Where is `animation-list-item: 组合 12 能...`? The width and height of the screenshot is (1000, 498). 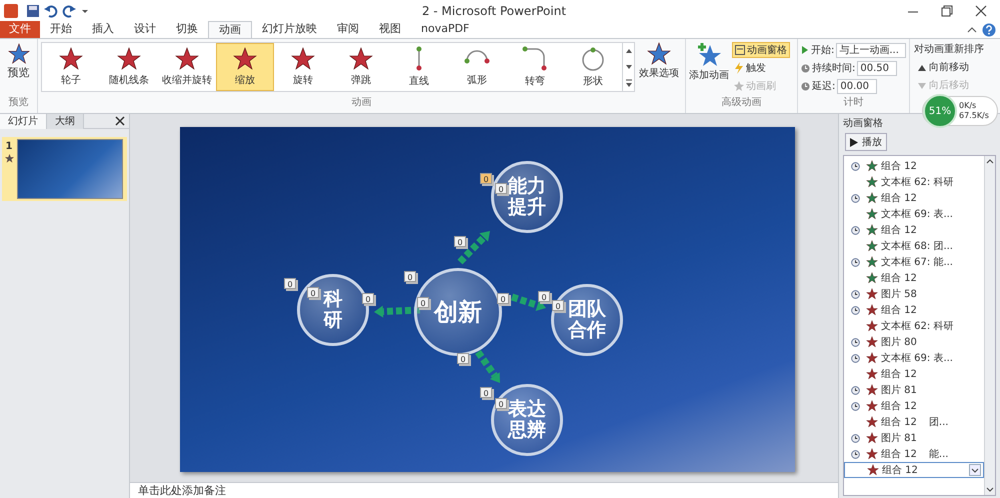 animation-list-item: 组合 12 能... is located at coordinates (914, 454).